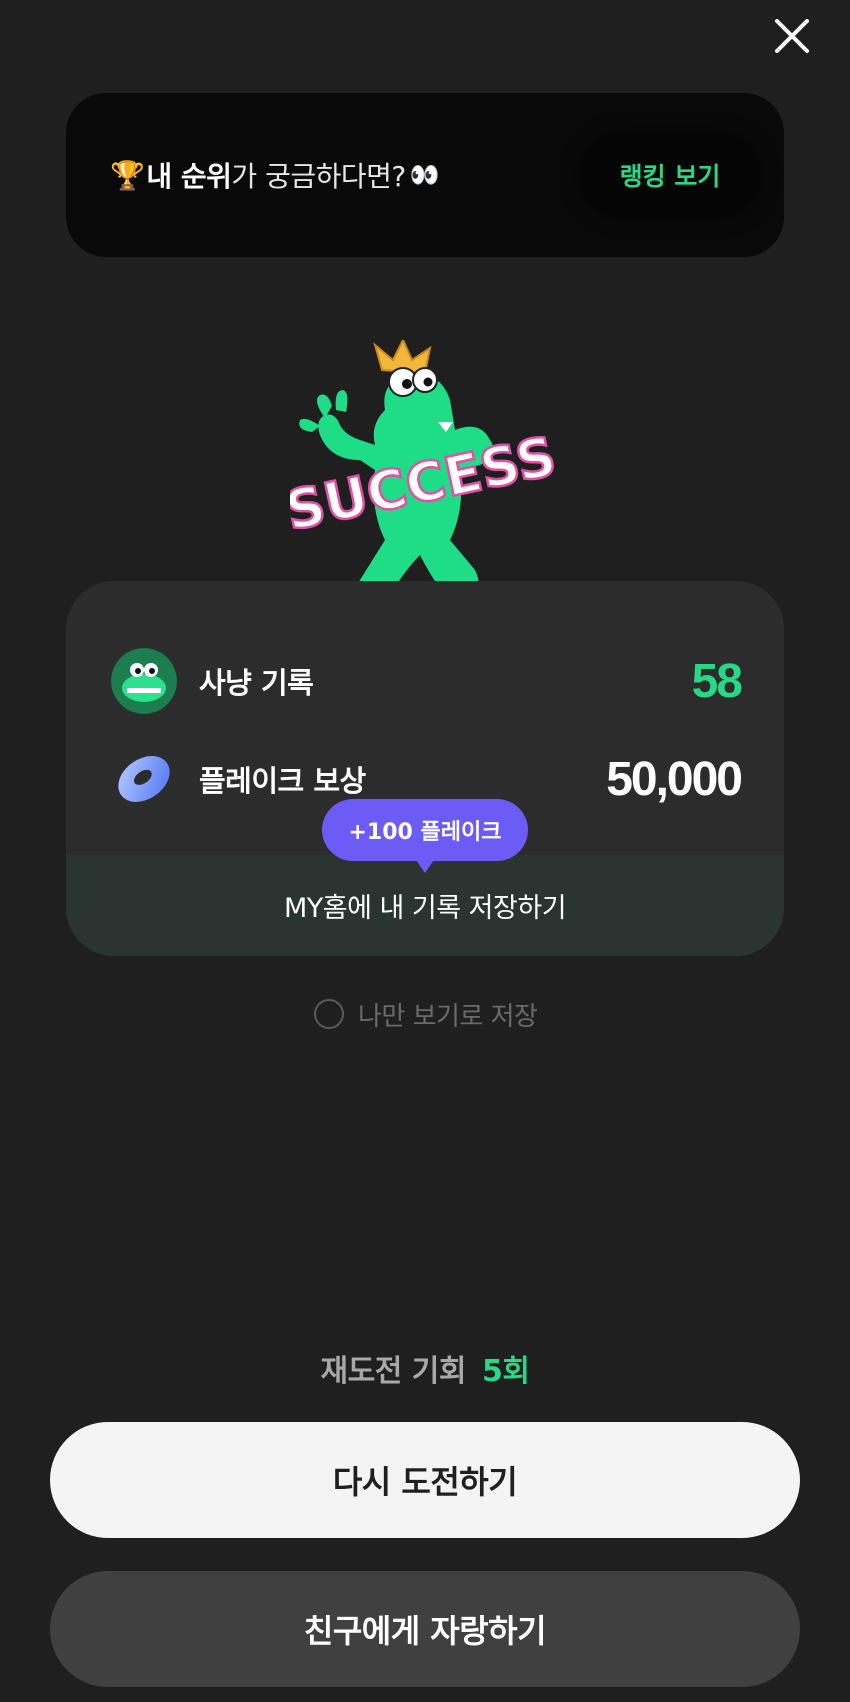  I want to click on ranking-prompt: 🏆 내 순위 가 궁금하다면? 👀, so click(275, 175).